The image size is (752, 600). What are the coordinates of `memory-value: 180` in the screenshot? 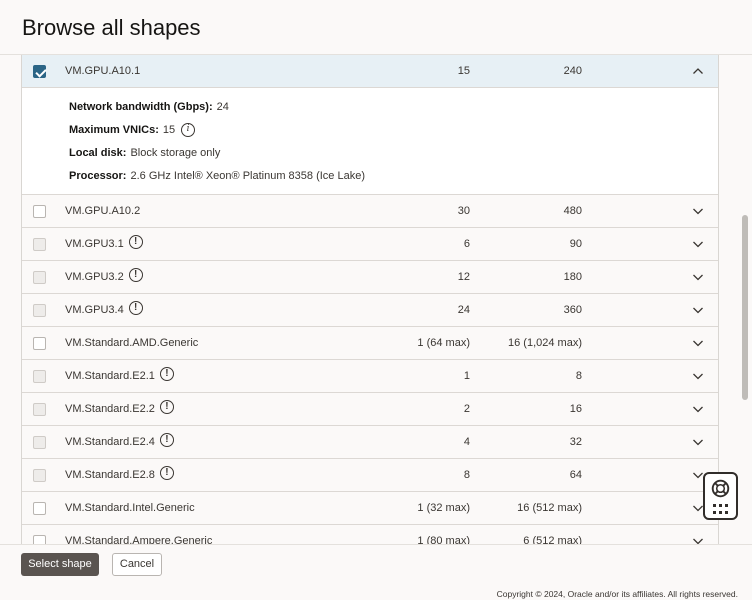 It's located at (572, 277).